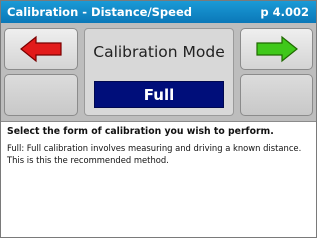 The image size is (321, 244). I want to click on red-left-arrow-icon, so click(41, 49).